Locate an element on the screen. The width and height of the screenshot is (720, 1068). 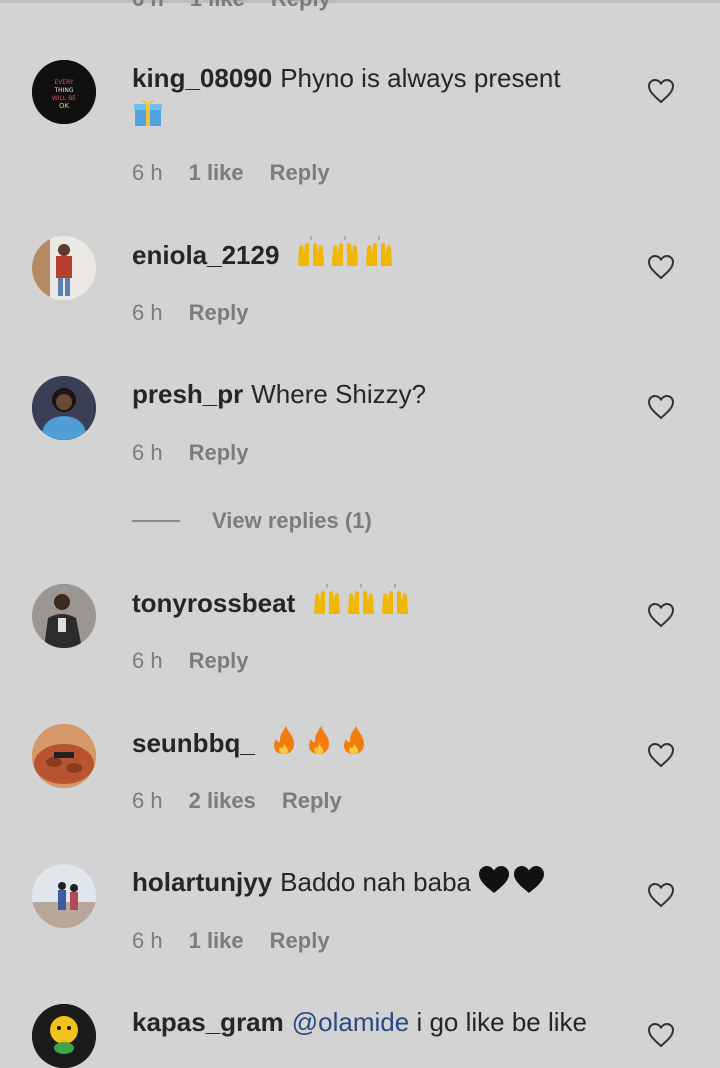
fire-icon is located at coordinates (320, 740).